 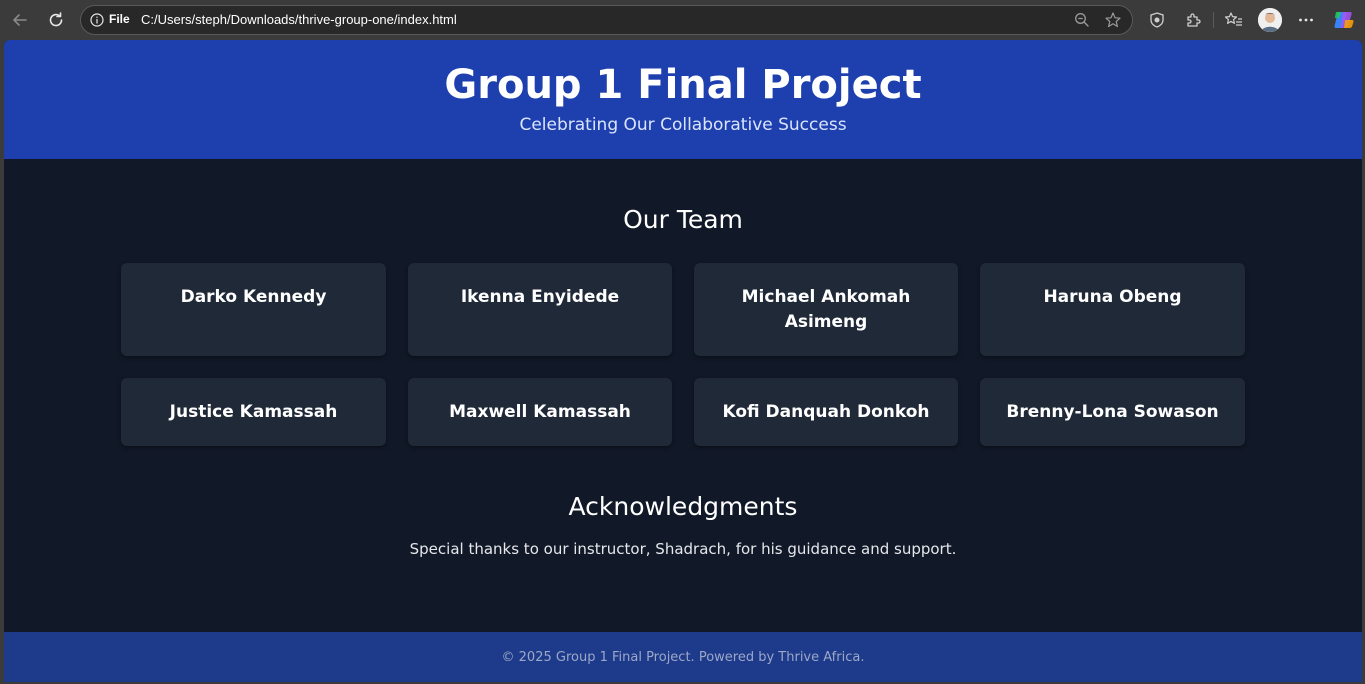 I want to click on copilot-icon, so click(x=1344, y=20).